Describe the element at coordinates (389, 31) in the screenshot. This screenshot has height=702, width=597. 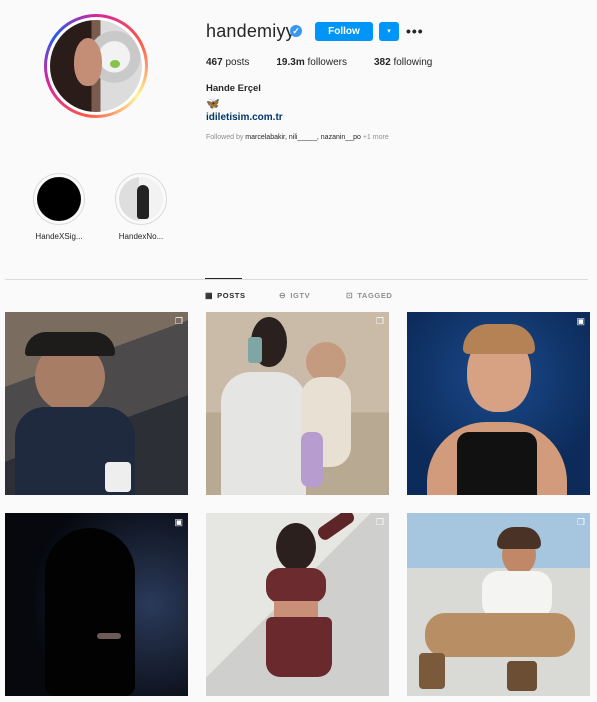
I see `suggested-dropdown-button: ▾` at that location.